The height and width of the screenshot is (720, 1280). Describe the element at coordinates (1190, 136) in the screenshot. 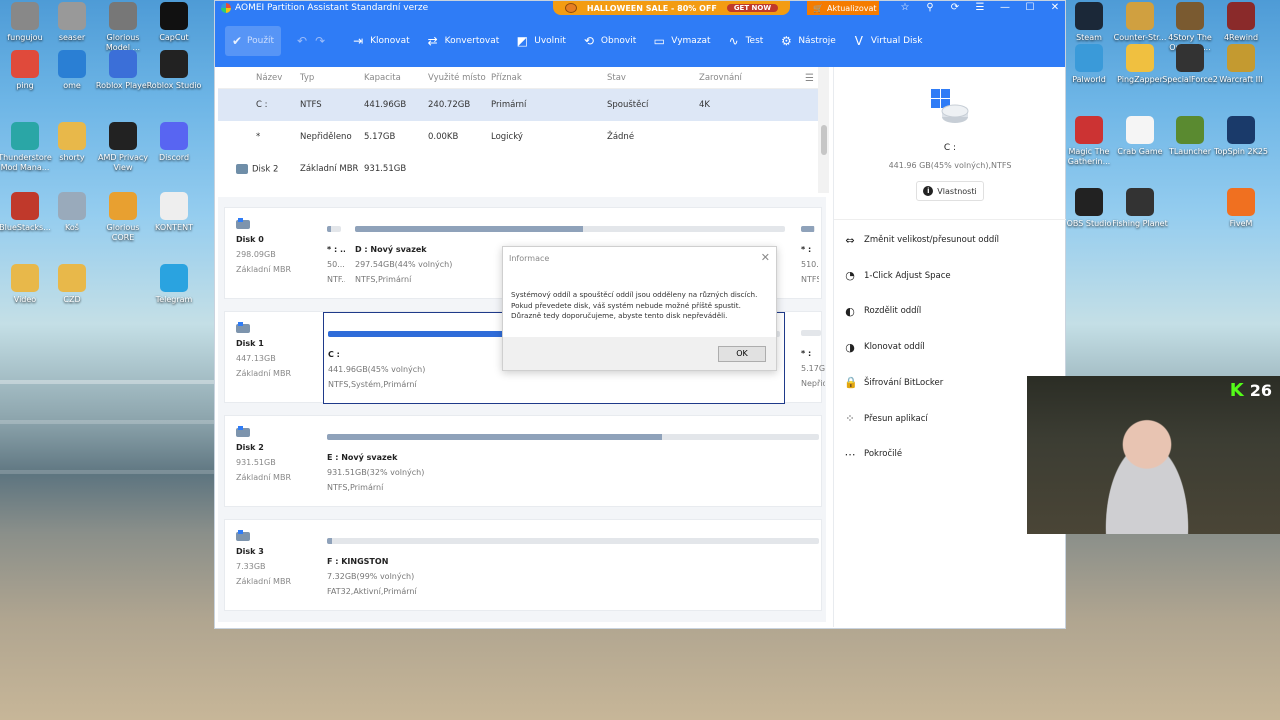

I see `desktop-icon: TLauncher` at that location.